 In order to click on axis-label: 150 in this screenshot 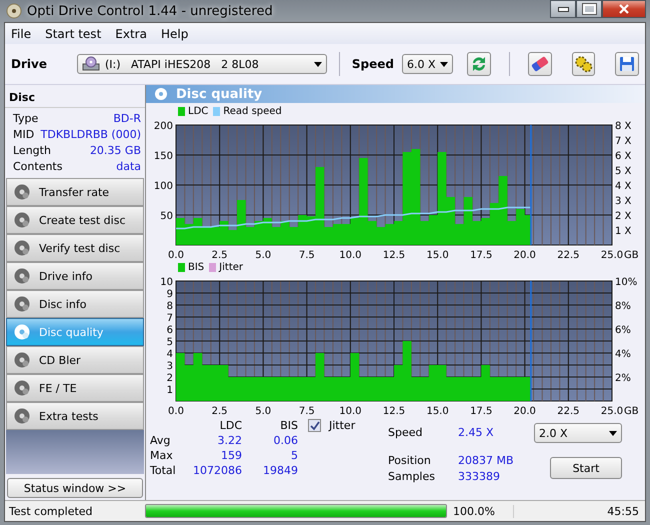, I will do `click(163, 156)`.